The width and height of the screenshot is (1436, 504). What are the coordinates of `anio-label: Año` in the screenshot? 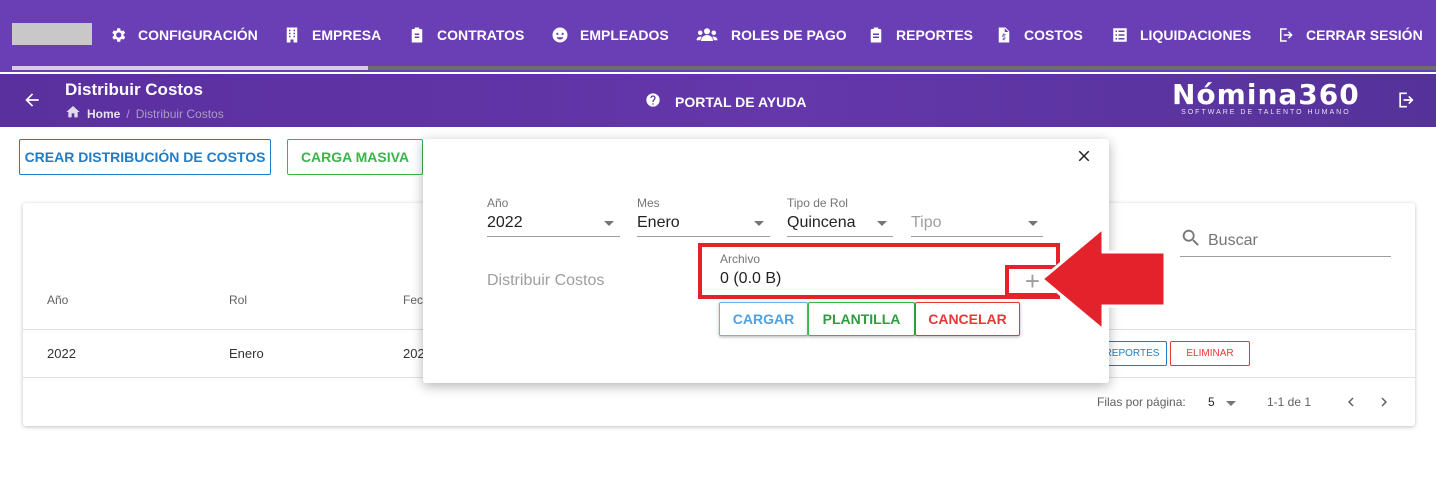 It's located at (498, 203).